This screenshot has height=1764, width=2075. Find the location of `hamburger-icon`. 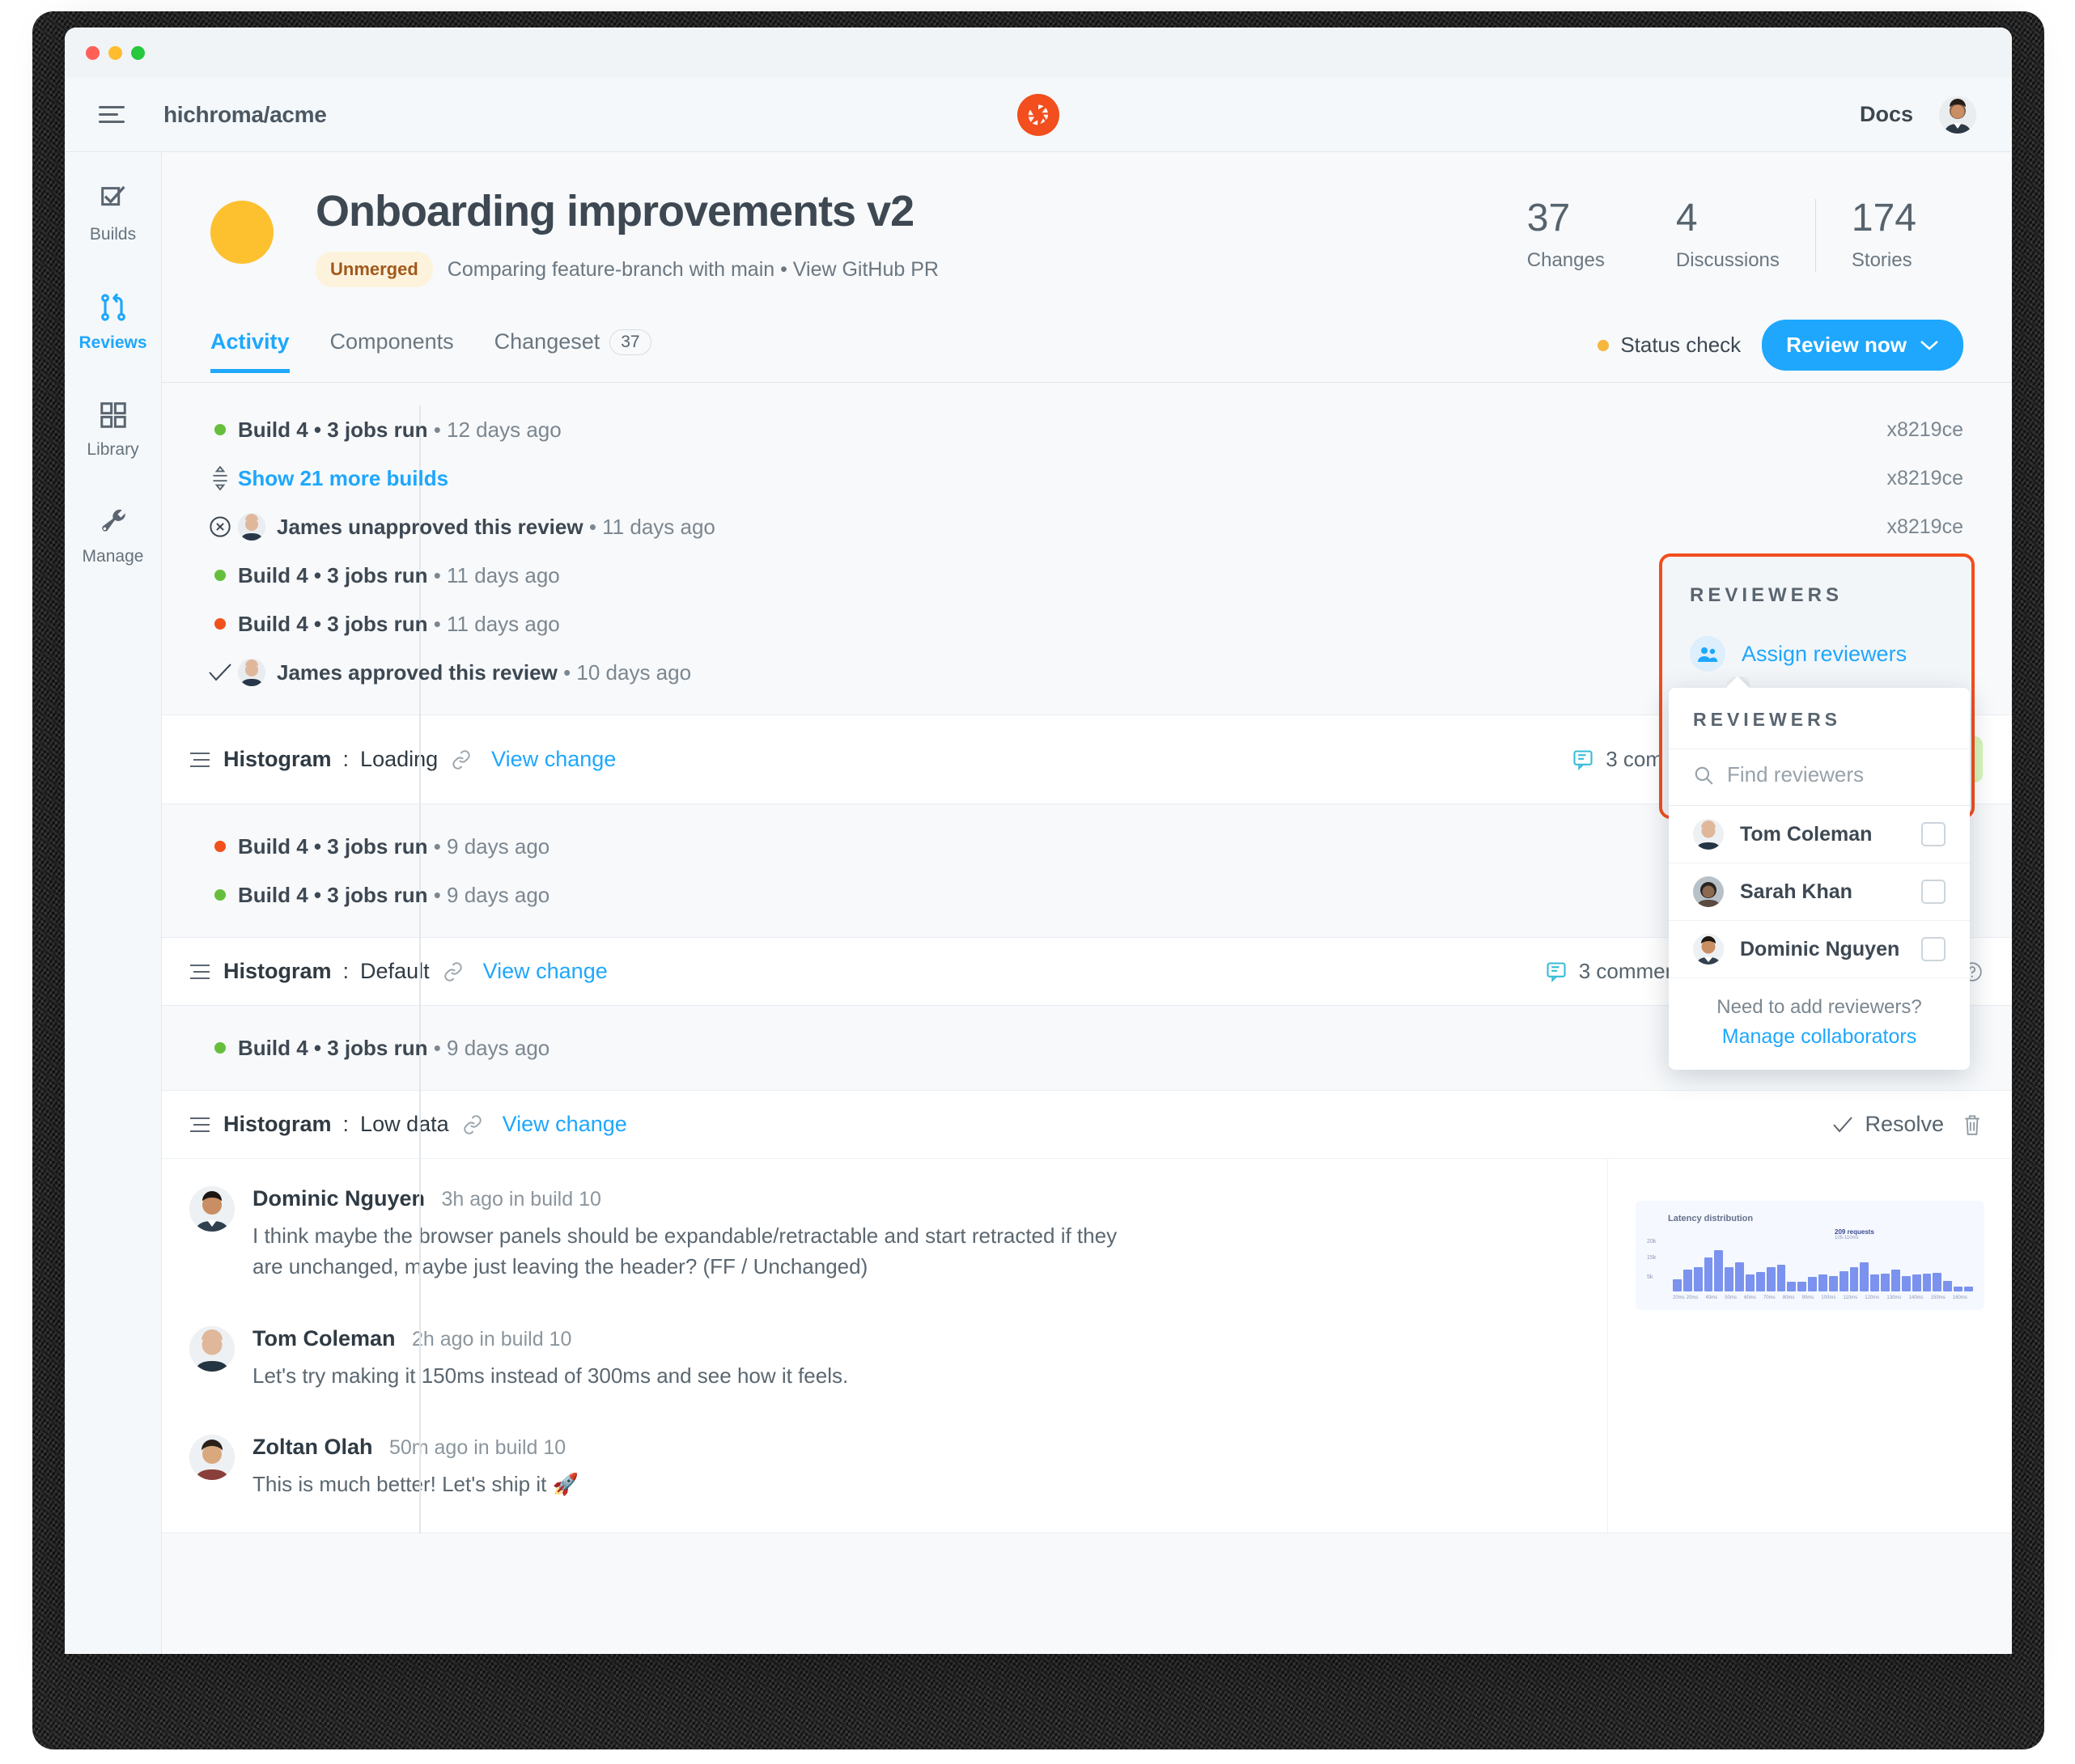

hamburger-icon is located at coordinates (116, 114).